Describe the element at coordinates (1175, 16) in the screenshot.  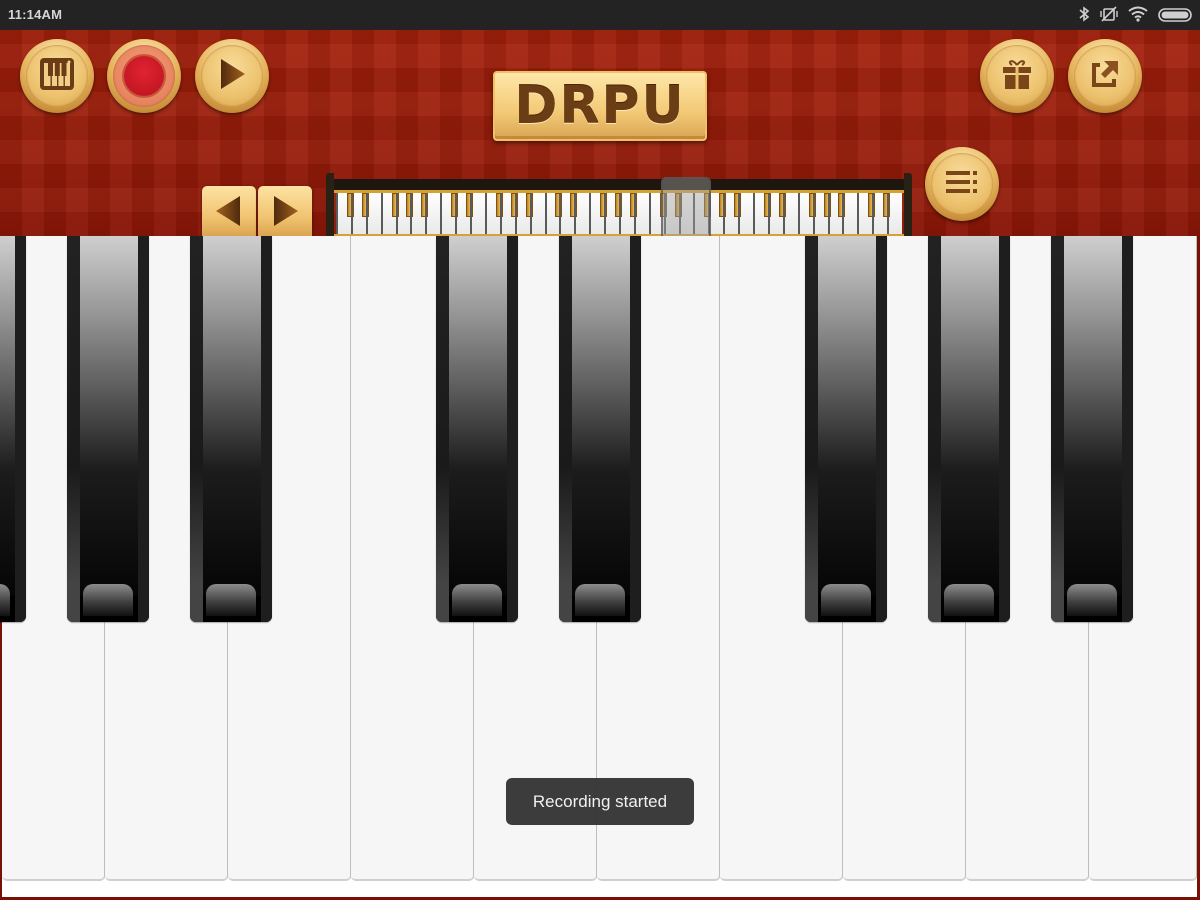
I see `battery-icon` at that location.